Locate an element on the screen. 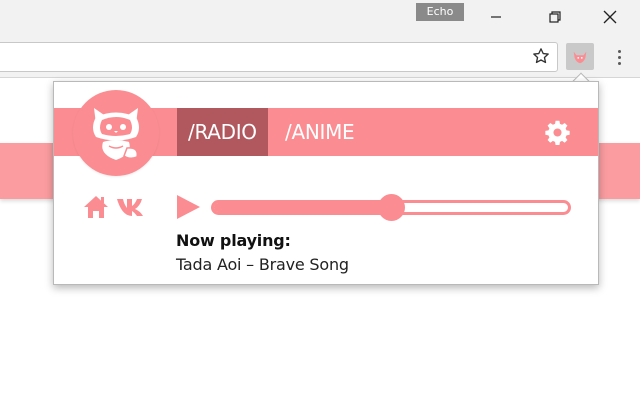 Image resolution: width=640 pixels, height=400 pixels. settings-button is located at coordinates (557, 132).